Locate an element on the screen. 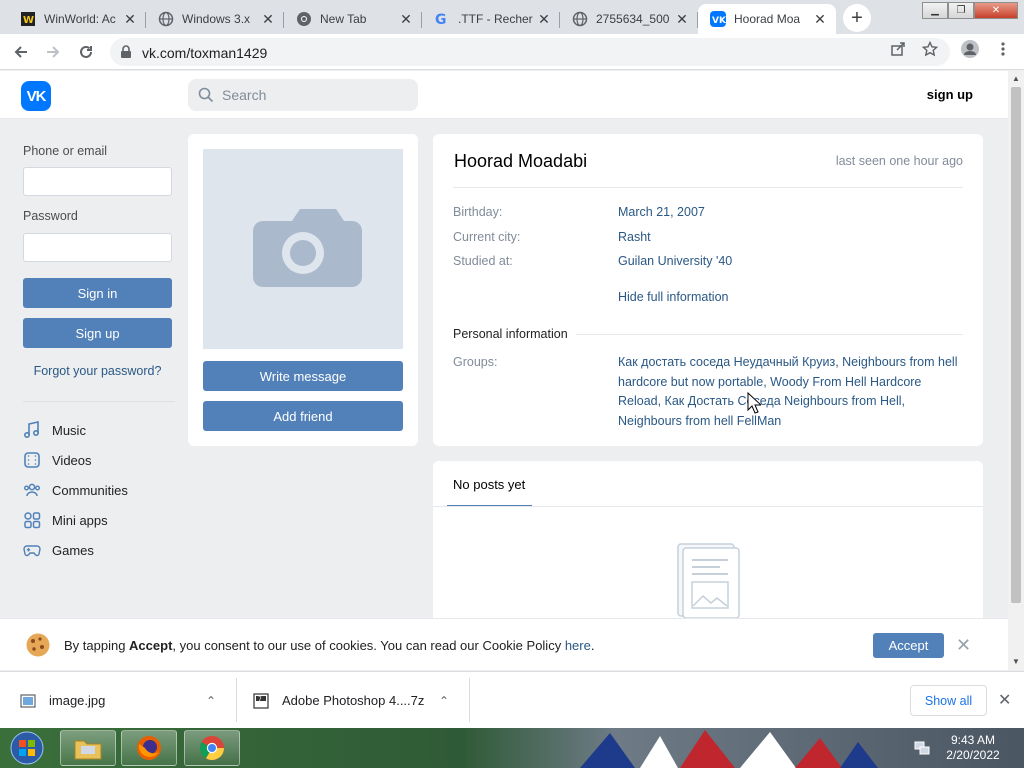 This screenshot has width=1024, height=768. browser-tab: New Tab ✕ is located at coordinates (353, 19).